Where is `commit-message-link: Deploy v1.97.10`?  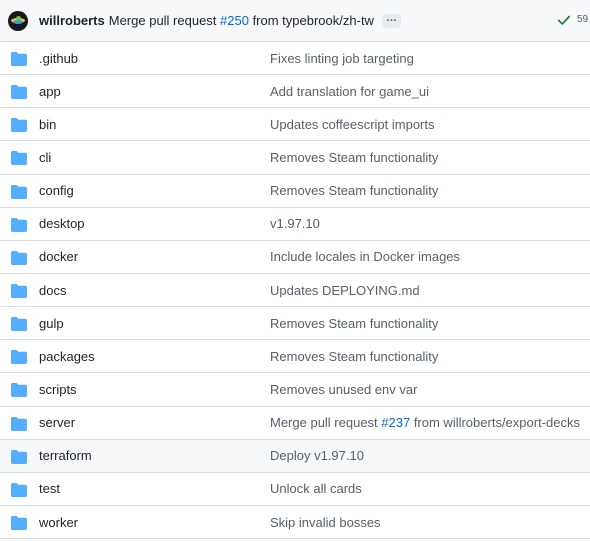 commit-message-link: Deploy v1.97.10 is located at coordinates (317, 455).